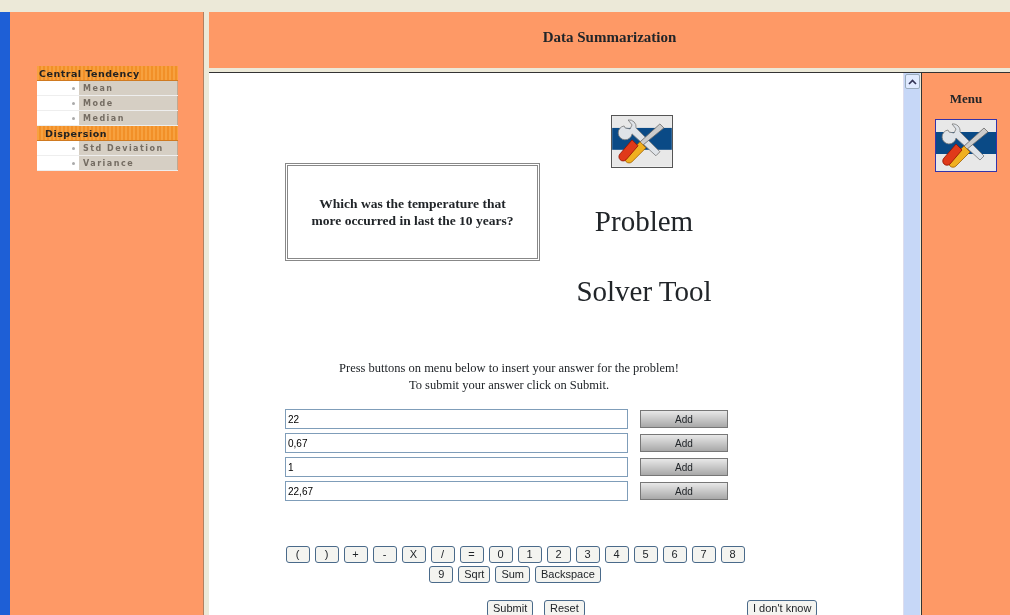 Image resolution: width=1010 pixels, height=615 pixels. I want to click on key-button: 7, so click(703, 554).